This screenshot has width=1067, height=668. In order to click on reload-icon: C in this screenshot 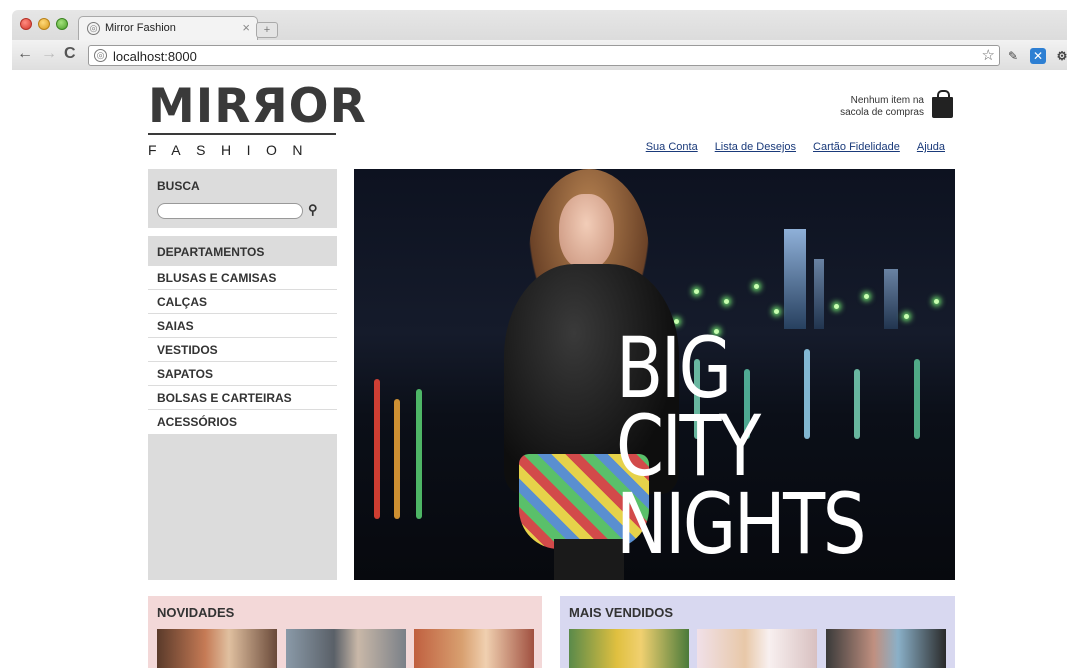, I will do `click(70, 54)`.